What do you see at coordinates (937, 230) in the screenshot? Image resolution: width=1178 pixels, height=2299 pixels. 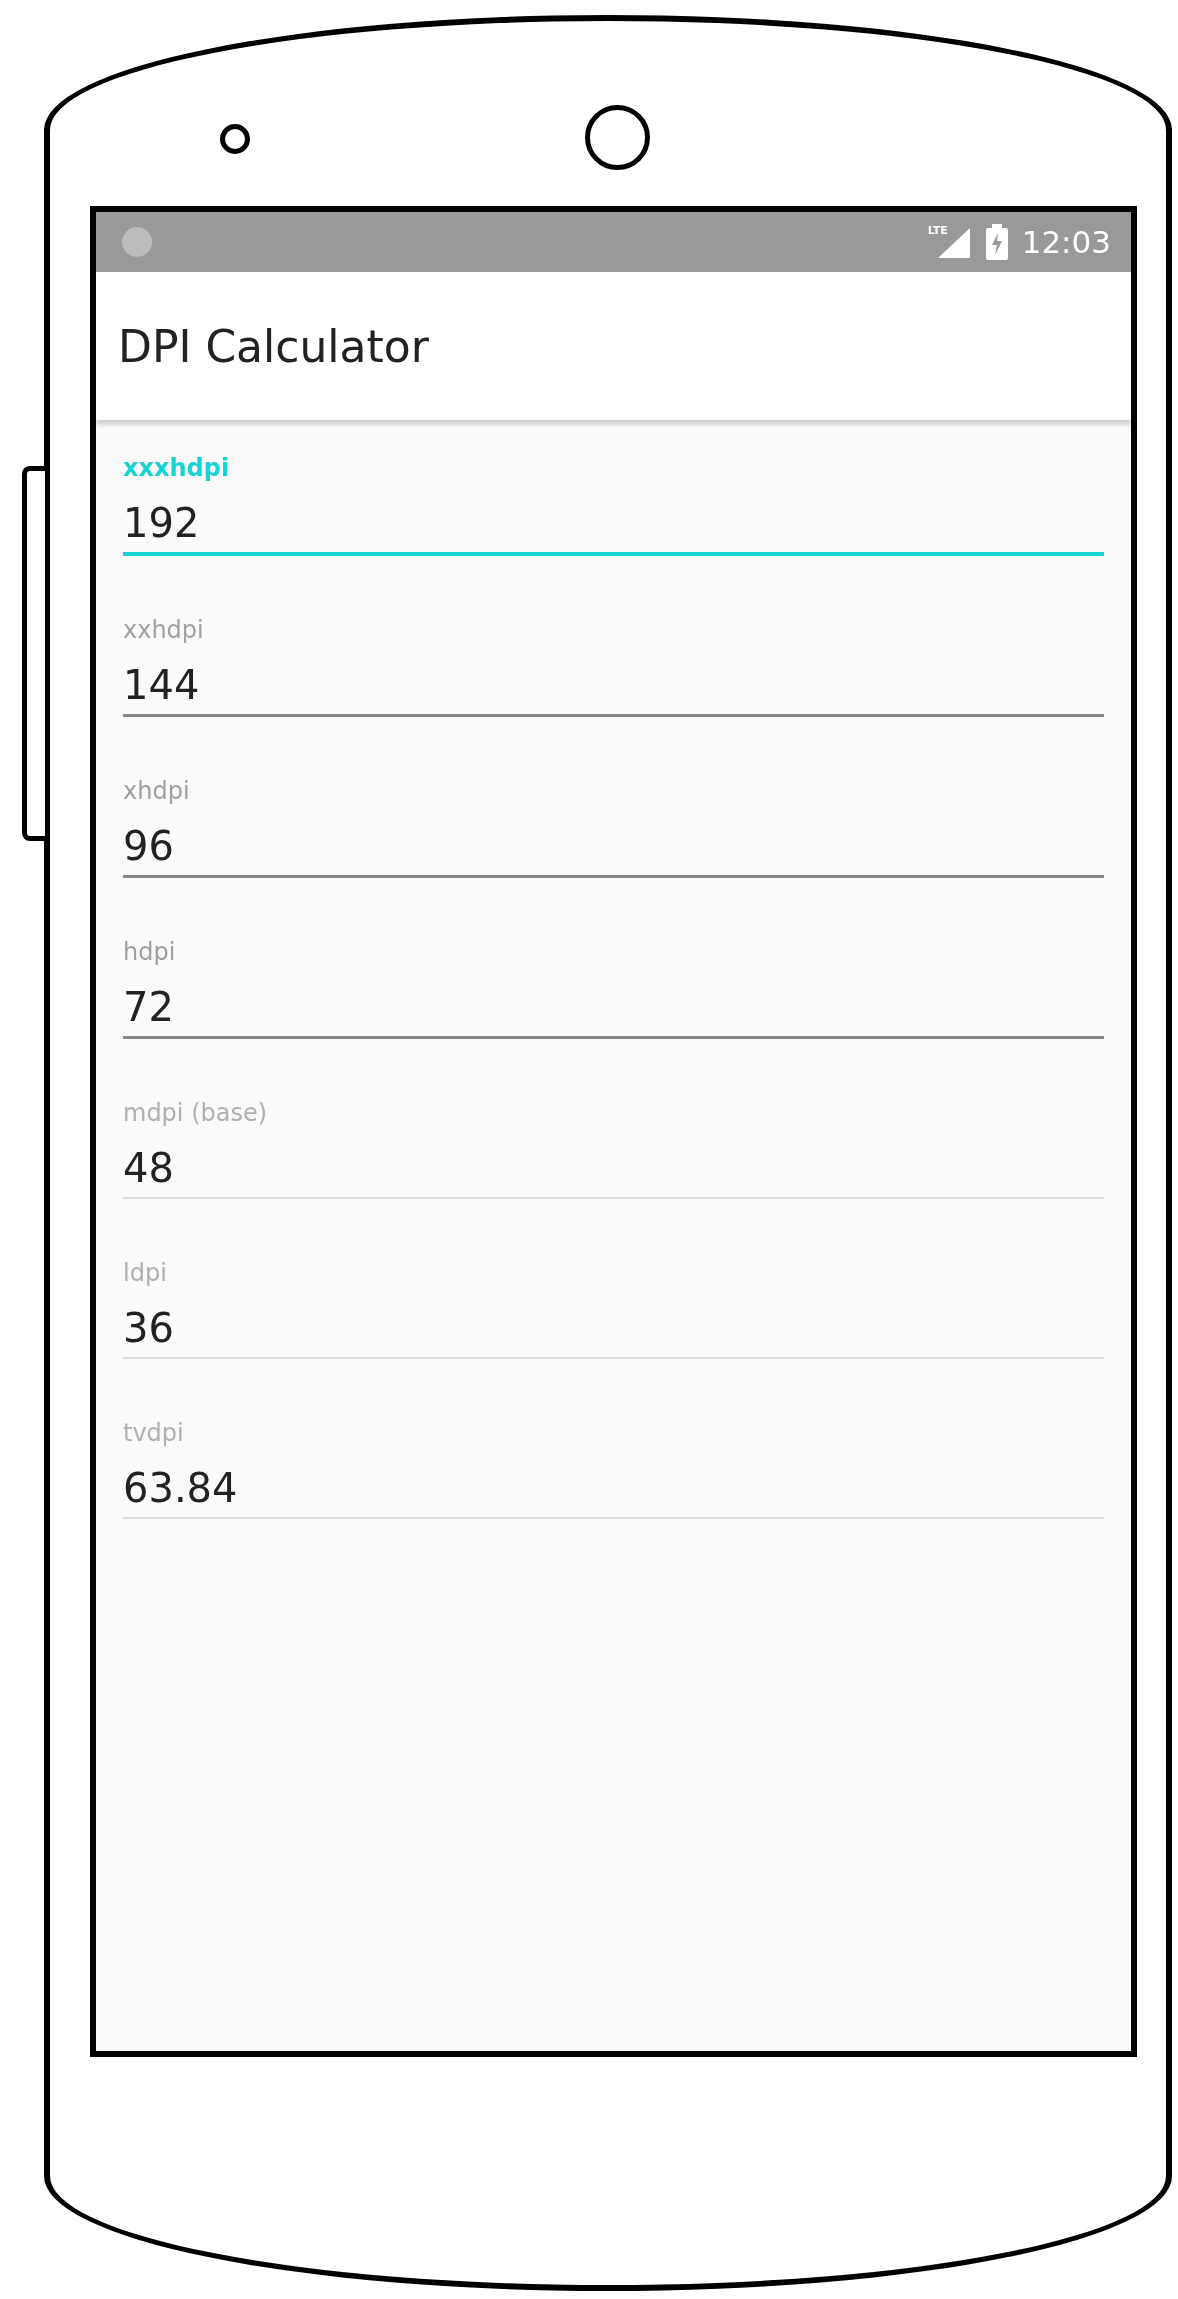 I see `network-type: LTE` at bounding box center [937, 230].